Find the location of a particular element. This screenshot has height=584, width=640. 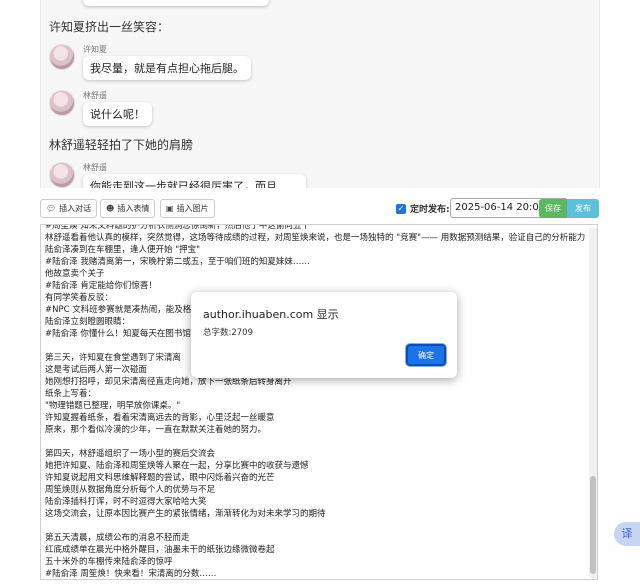

narration-2: 林舒遥轻轻拍了下她的肩膀 is located at coordinates (121, 145).